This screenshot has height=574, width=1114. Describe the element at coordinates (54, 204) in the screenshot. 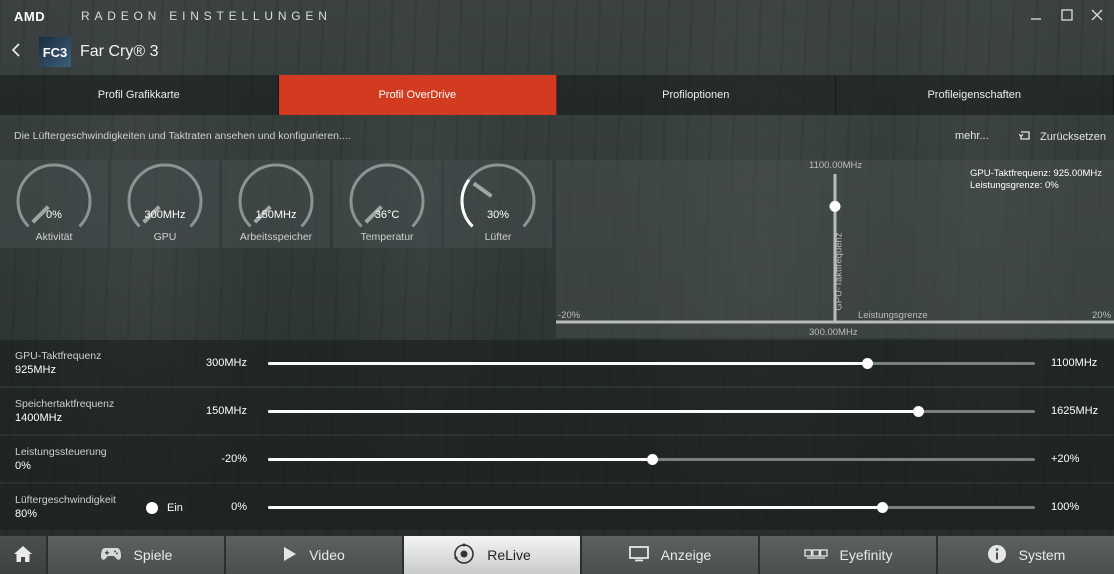

I see `gauge-activity: 0% Aktivität` at that location.